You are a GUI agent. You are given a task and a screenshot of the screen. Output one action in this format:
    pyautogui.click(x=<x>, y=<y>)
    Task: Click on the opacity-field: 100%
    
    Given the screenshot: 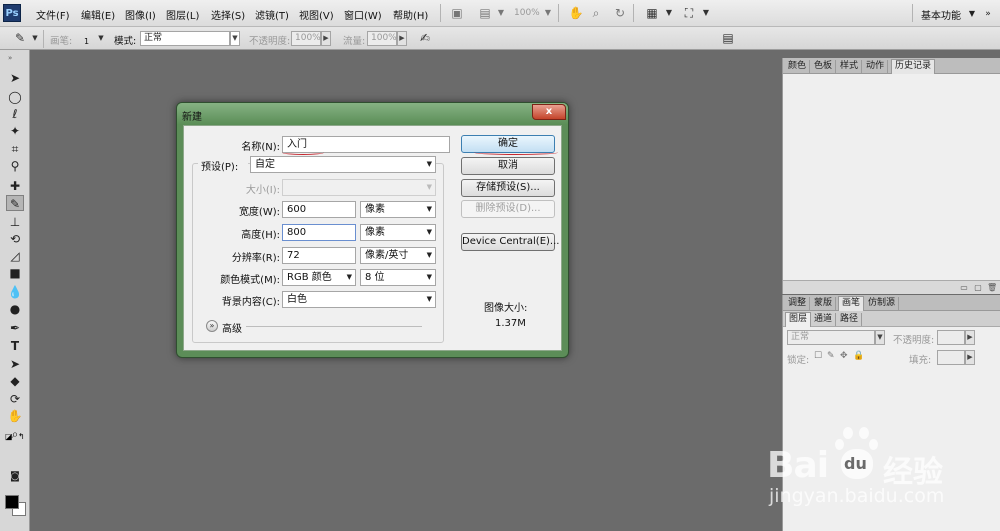 What is the action you would take?
    pyautogui.click(x=306, y=38)
    